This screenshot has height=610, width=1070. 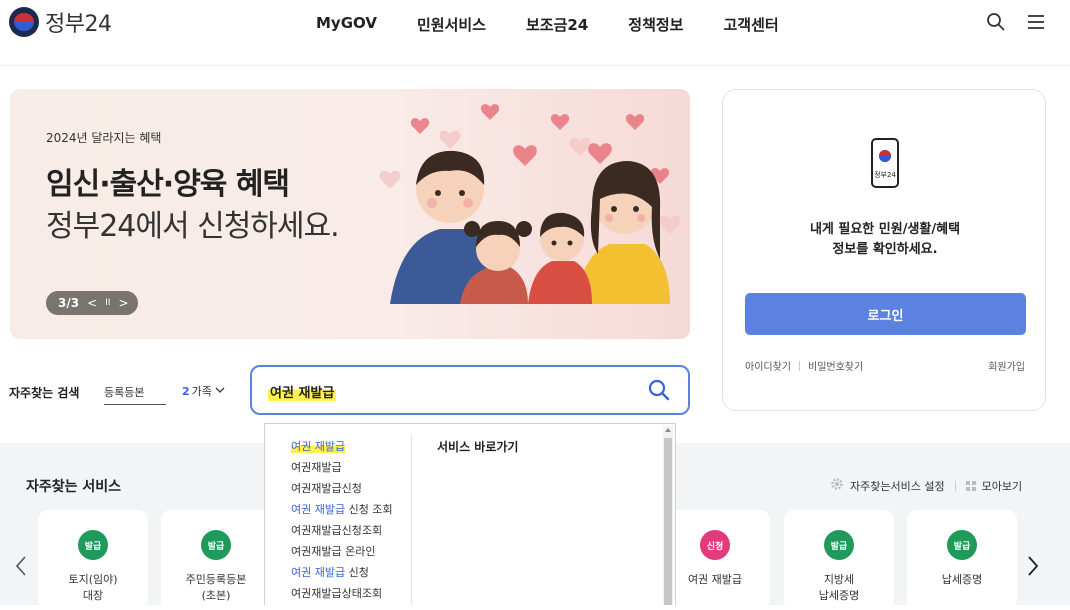 I want to click on search-input: 여권 재발급, so click(x=470, y=390).